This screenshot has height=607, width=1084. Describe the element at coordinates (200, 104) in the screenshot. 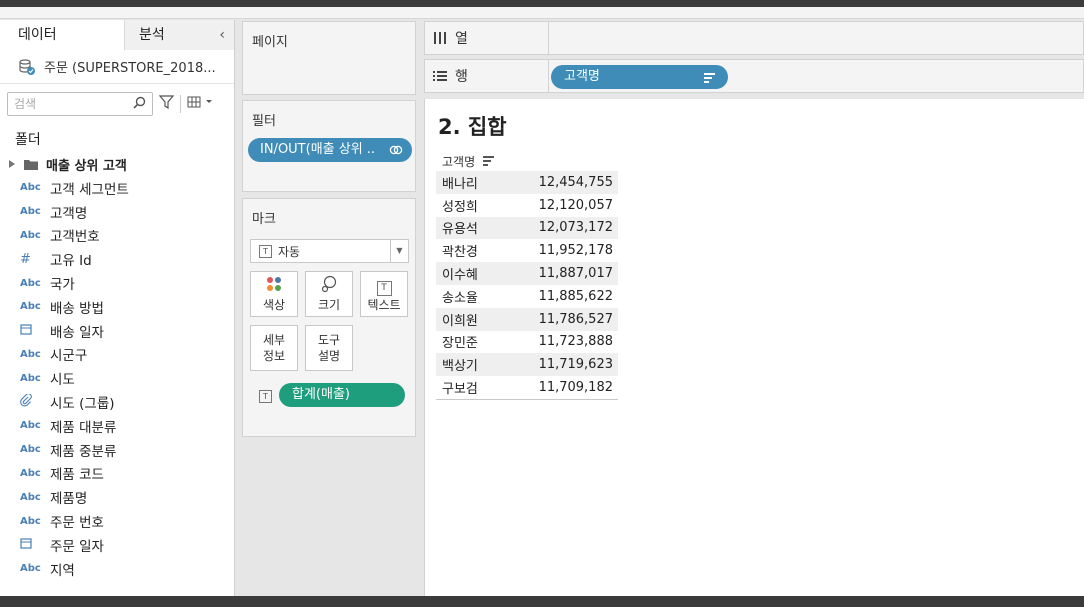

I see `view-options-icon` at that location.